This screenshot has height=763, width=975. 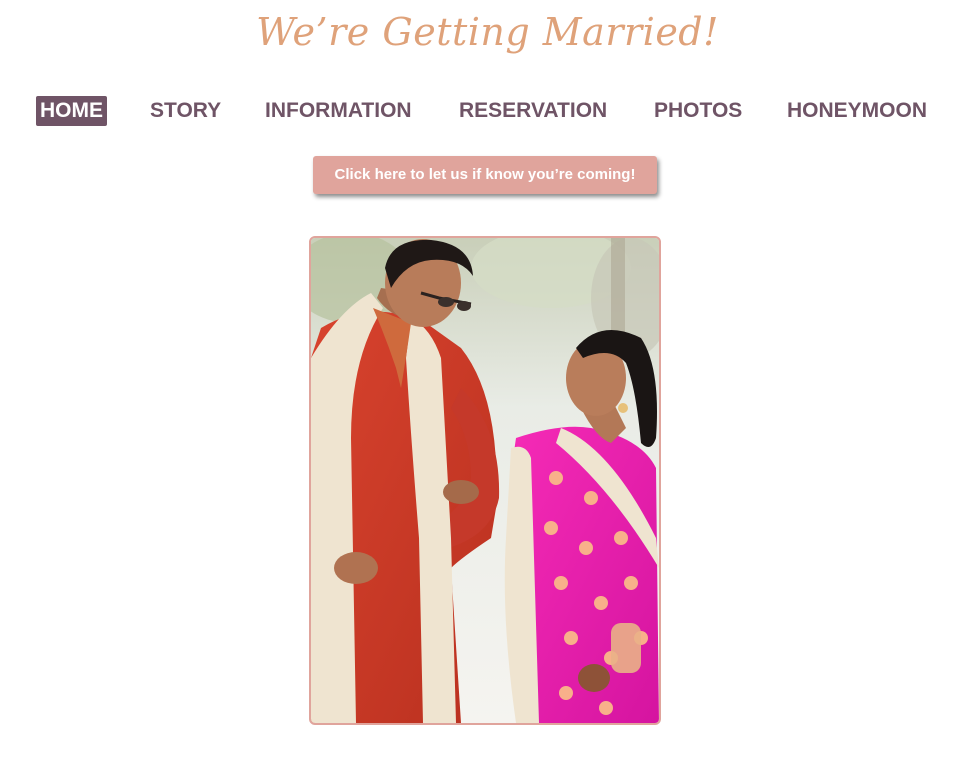 What do you see at coordinates (487, 32) in the screenshot?
I see `site-title: We’re Getting Married!` at bounding box center [487, 32].